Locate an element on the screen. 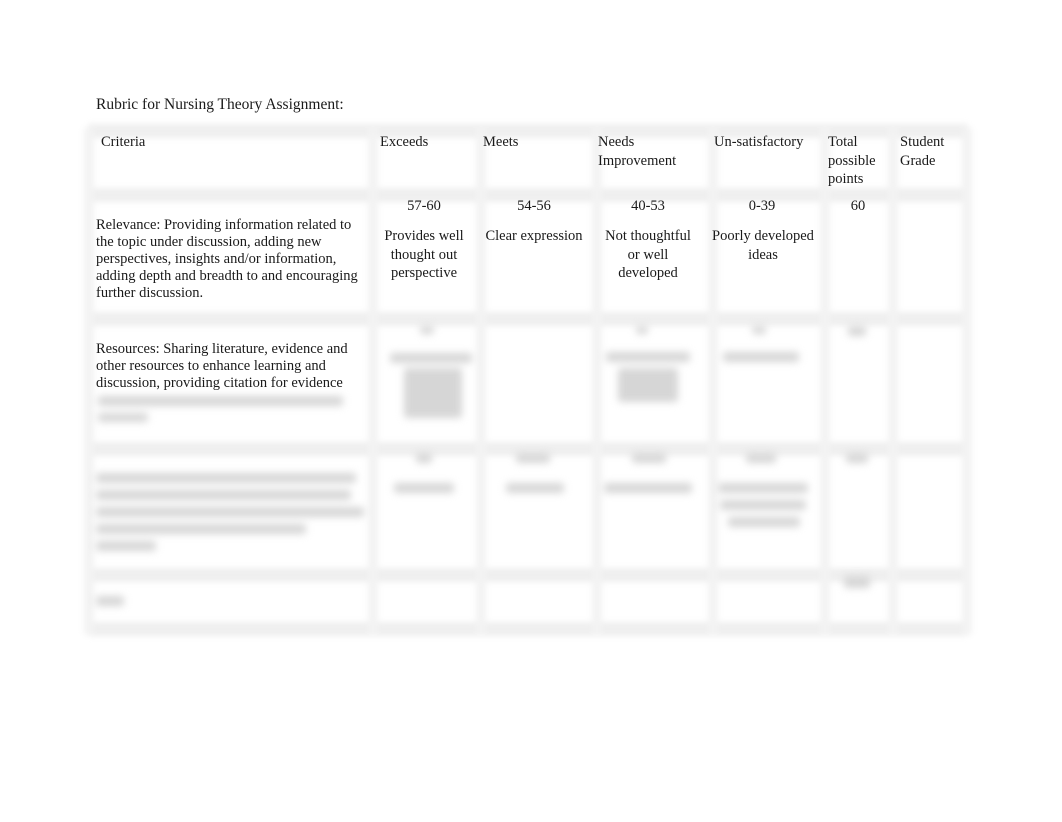 This screenshot has height=822, width=1062. needs-improvement-description: Not thoughtful or well developed is located at coordinates (648, 254).